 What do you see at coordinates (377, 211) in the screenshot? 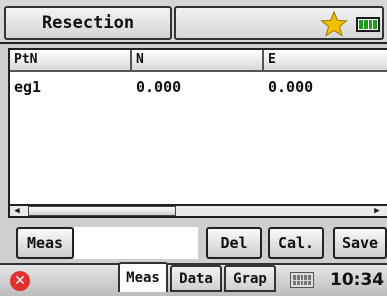
I see `scroll-right-icon: ▶` at bounding box center [377, 211].